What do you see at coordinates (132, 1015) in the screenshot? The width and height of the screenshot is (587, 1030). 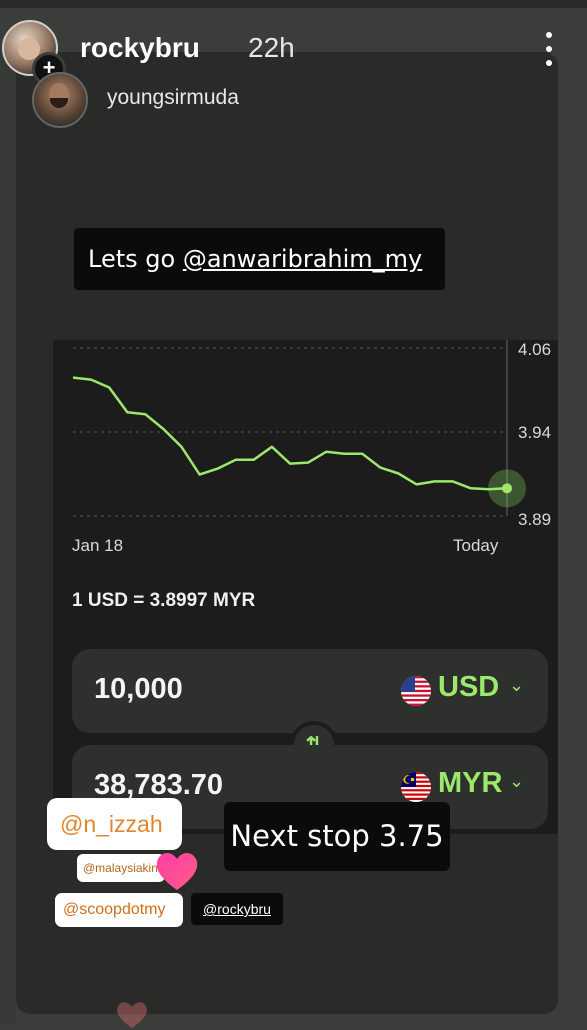 I see `faint-heart-icon` at bounding box center [132, 1015].